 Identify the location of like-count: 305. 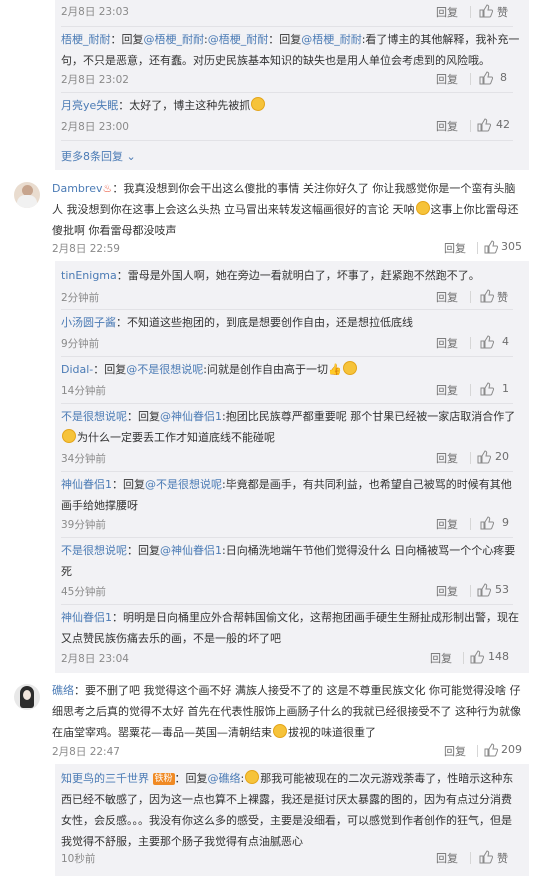
(511, 246).